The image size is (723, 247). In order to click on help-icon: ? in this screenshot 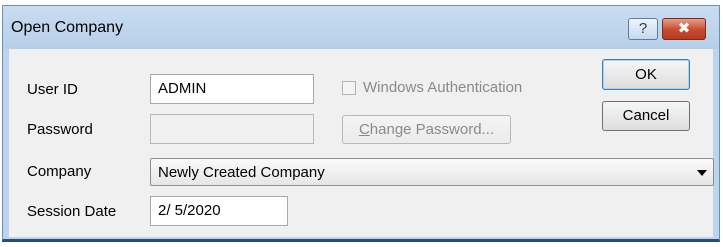, I will do `click(643, 28)`.